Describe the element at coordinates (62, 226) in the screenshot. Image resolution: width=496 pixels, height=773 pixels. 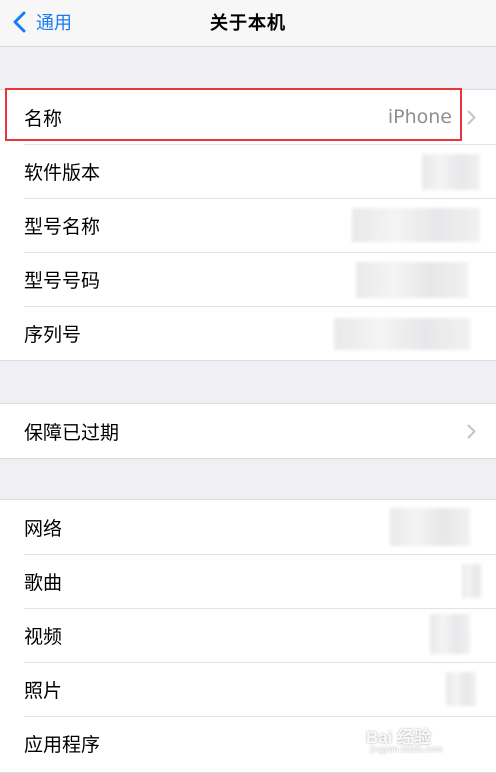
I see `row-label: 型号名称` at that location.